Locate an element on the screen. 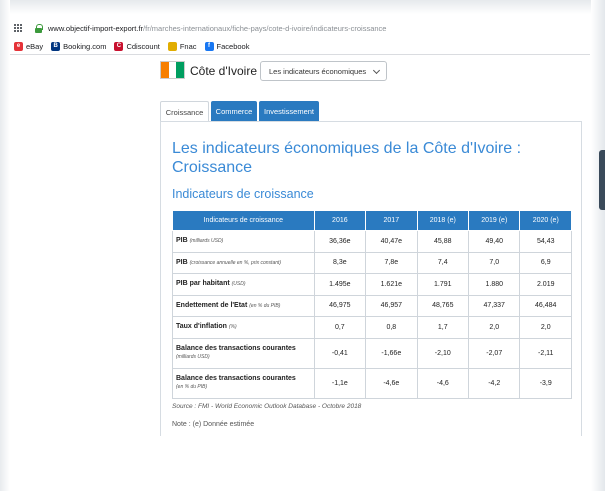  column-header: 2016 is located at coordinates (340, 220).